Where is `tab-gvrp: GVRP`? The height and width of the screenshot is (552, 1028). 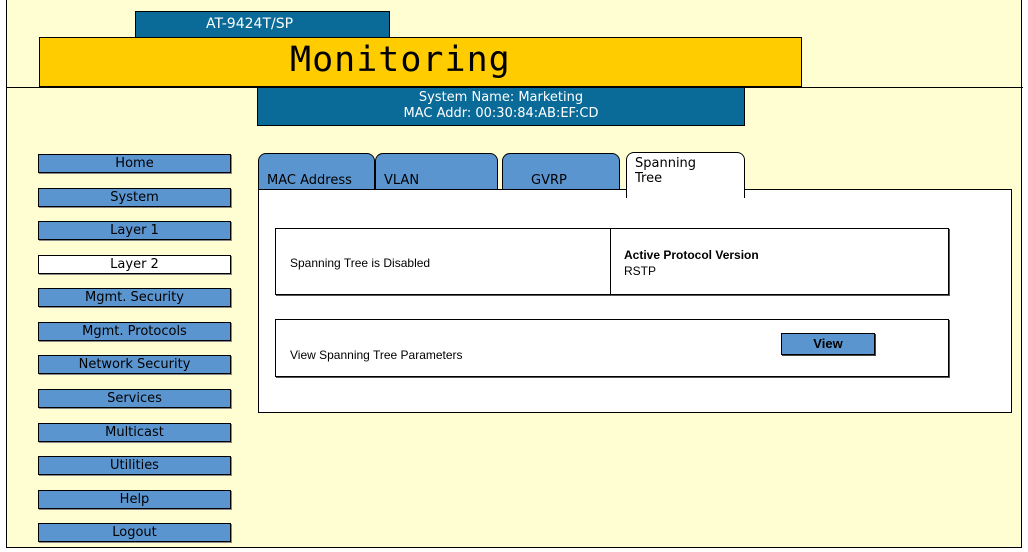 tab-gvrp: GVRP is located at coordinates (561, 172).